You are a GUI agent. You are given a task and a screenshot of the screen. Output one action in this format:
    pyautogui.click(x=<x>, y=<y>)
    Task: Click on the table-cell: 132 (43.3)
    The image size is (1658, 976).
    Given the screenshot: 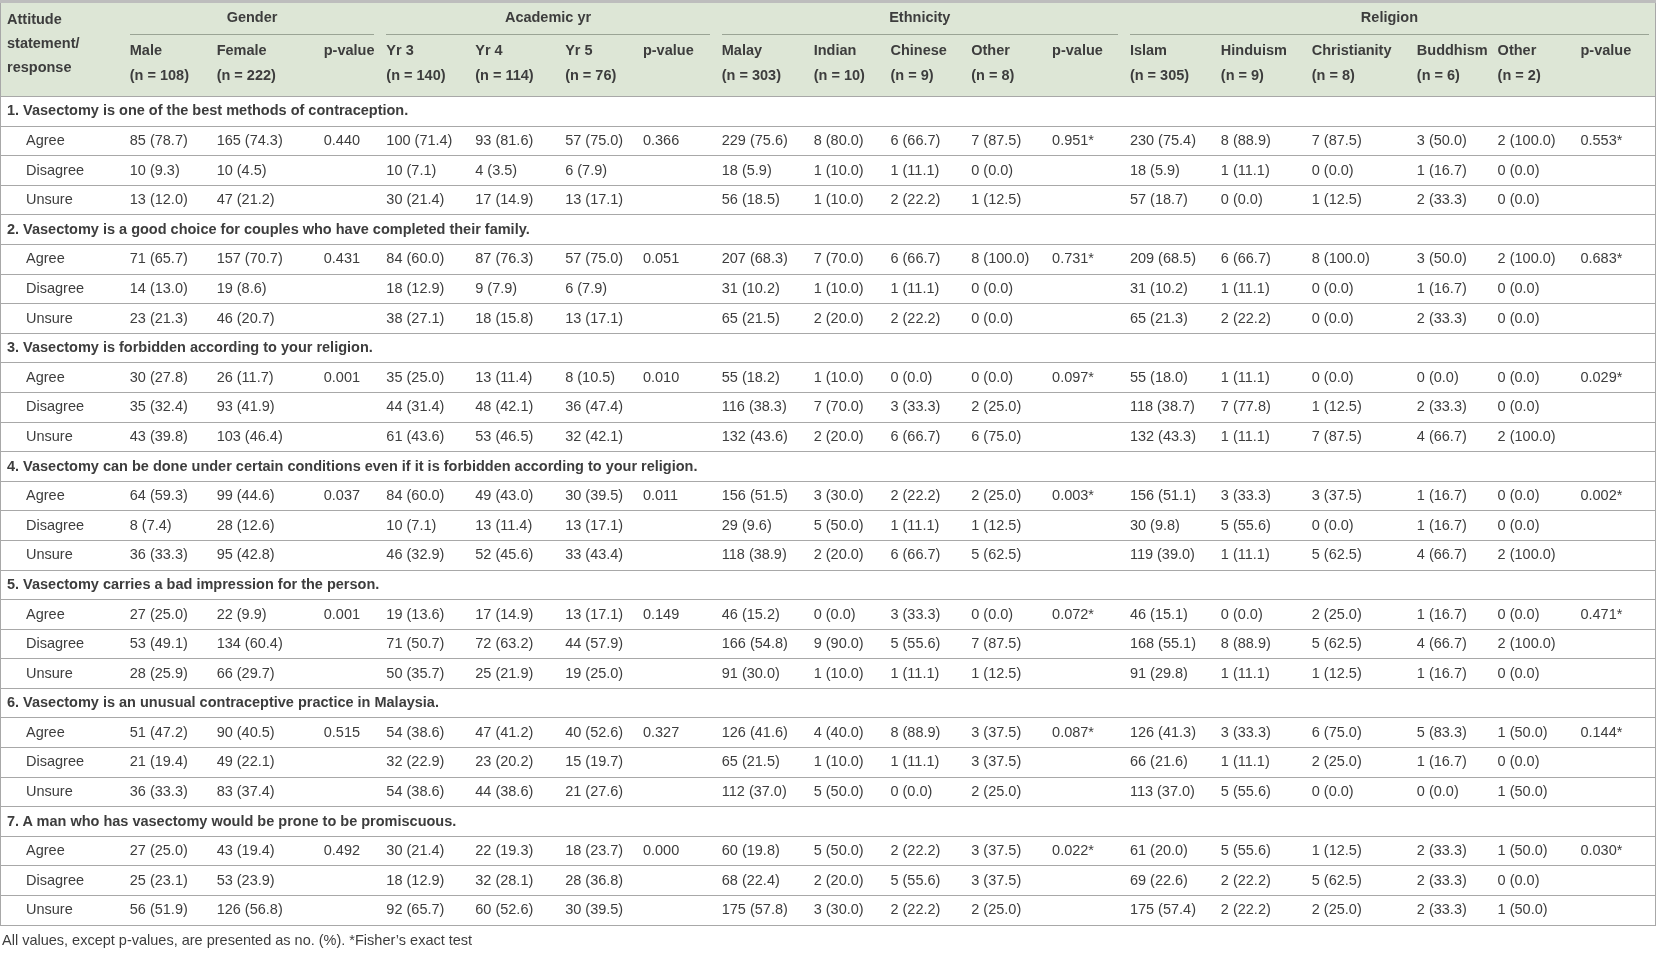 What is the action you would take?
    pyautogui.click(x=1162, y=435)
    